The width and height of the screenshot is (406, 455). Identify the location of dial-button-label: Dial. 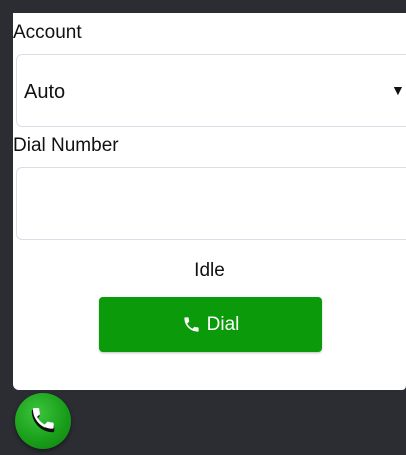
(223, 324).